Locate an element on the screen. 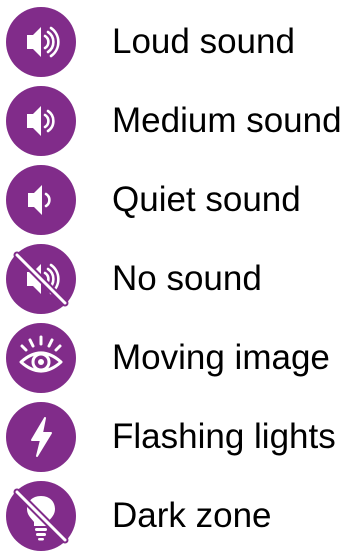  speaker-loud-icon is located at coordinates (41, 42).